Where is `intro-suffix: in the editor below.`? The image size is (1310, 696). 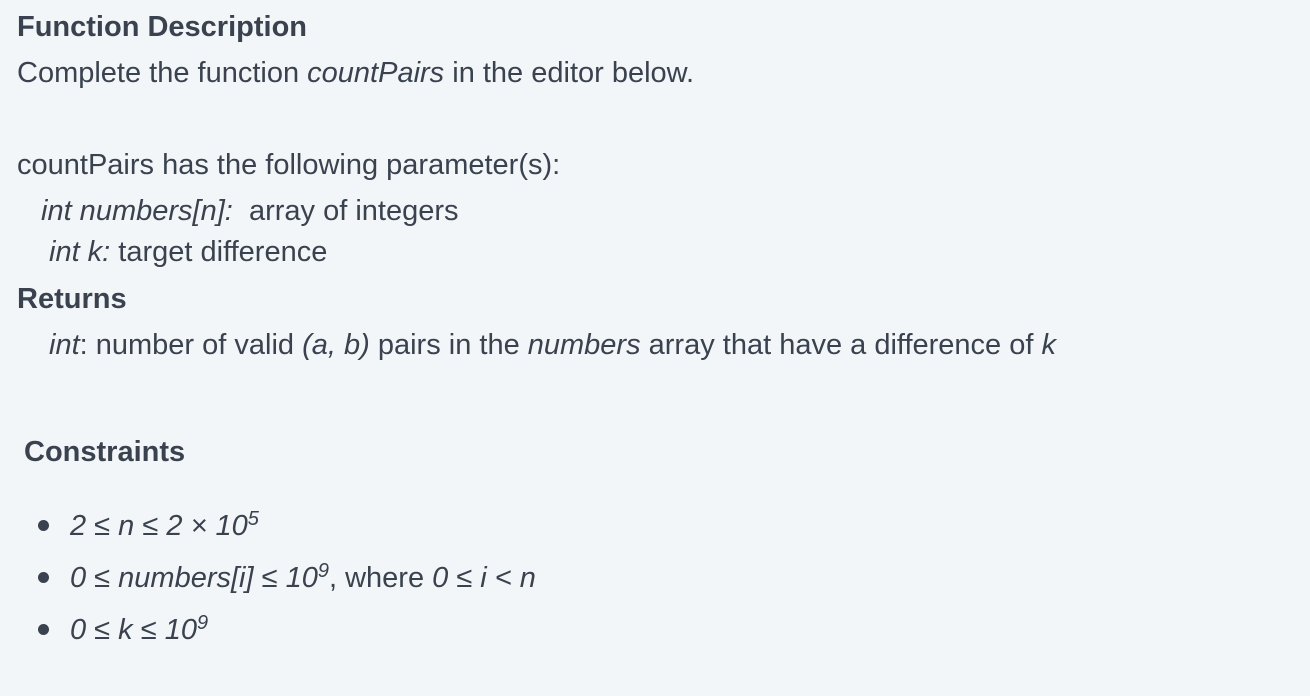 intro-suffix: in the editor below. is located at coordinates (569, 73).